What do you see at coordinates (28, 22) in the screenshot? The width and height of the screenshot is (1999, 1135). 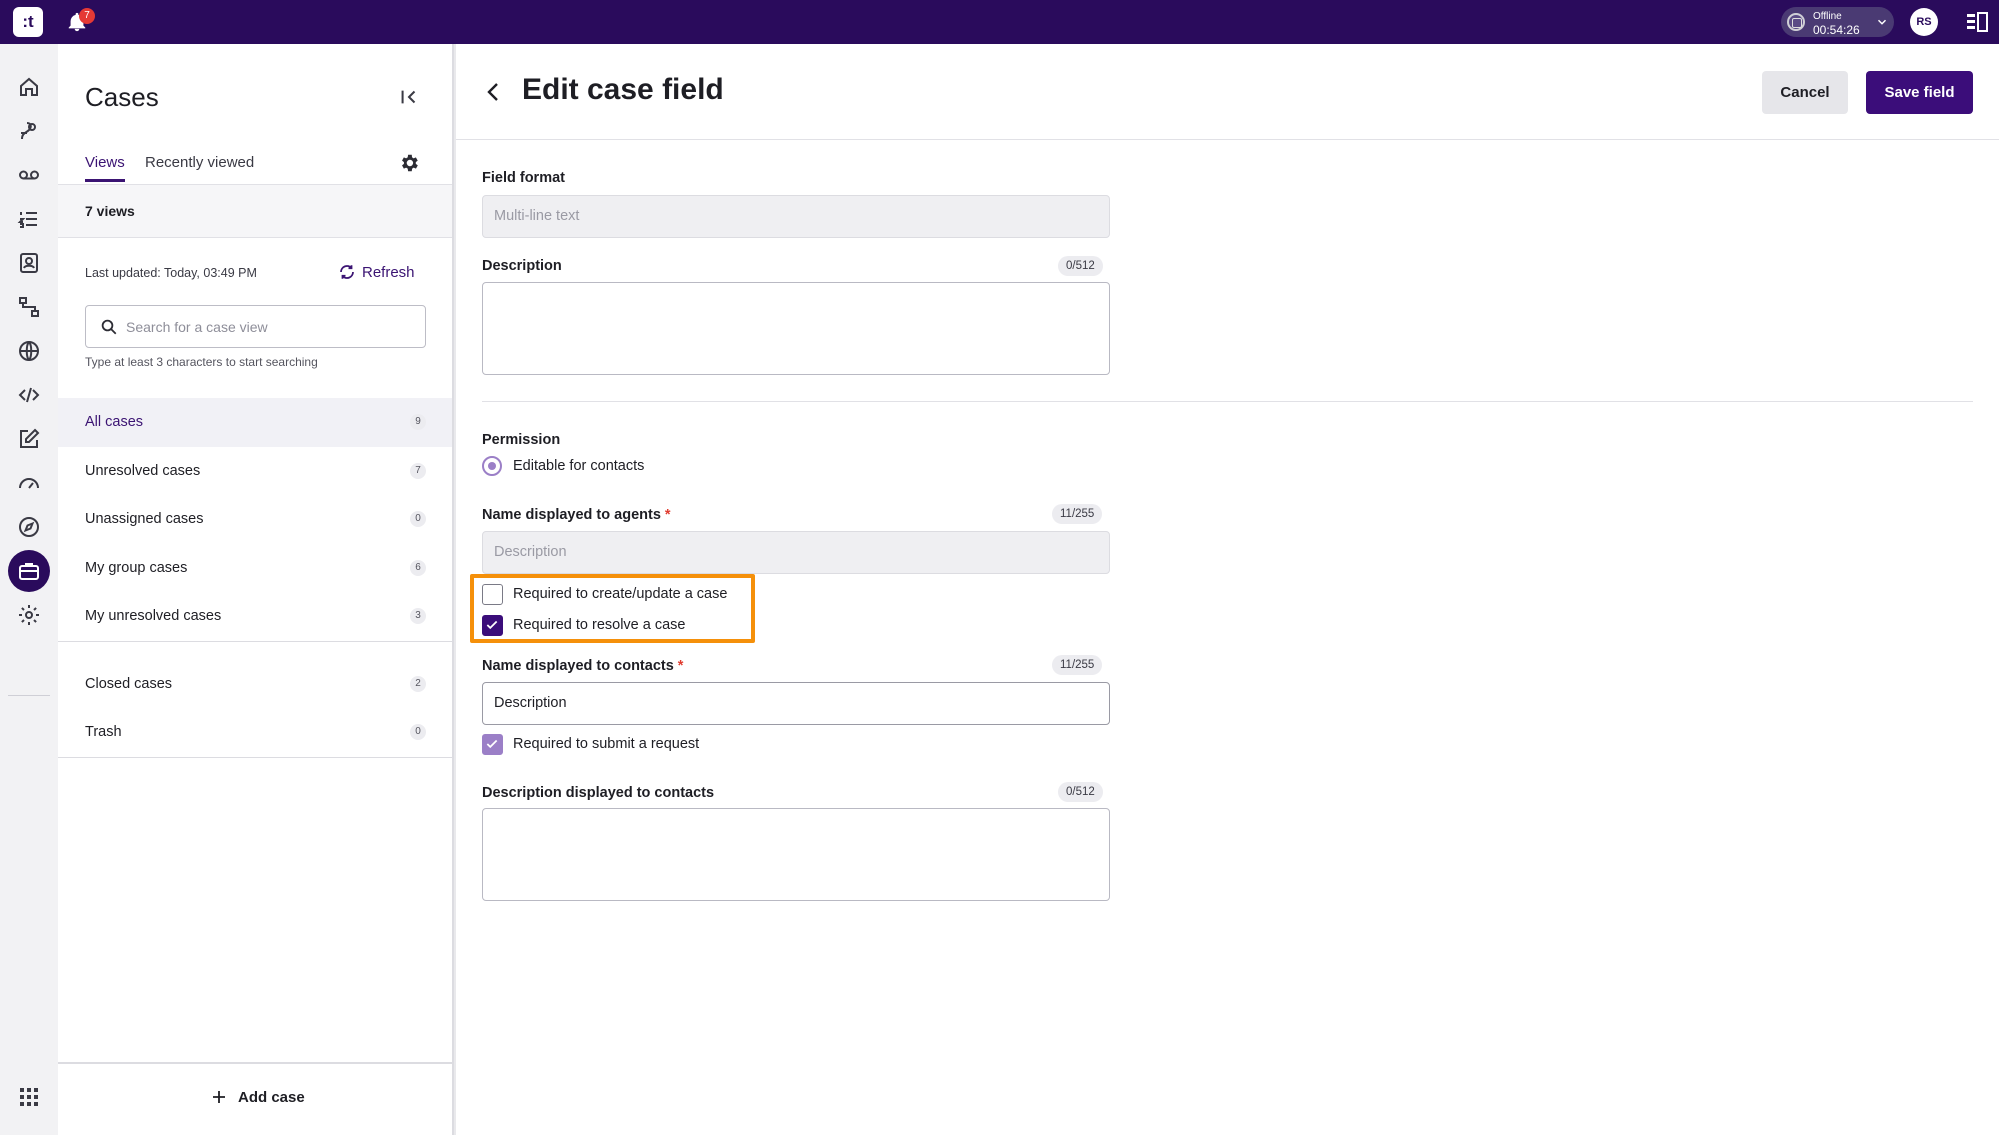 I see `app-logo: :t` at bounding box center [28, 22].